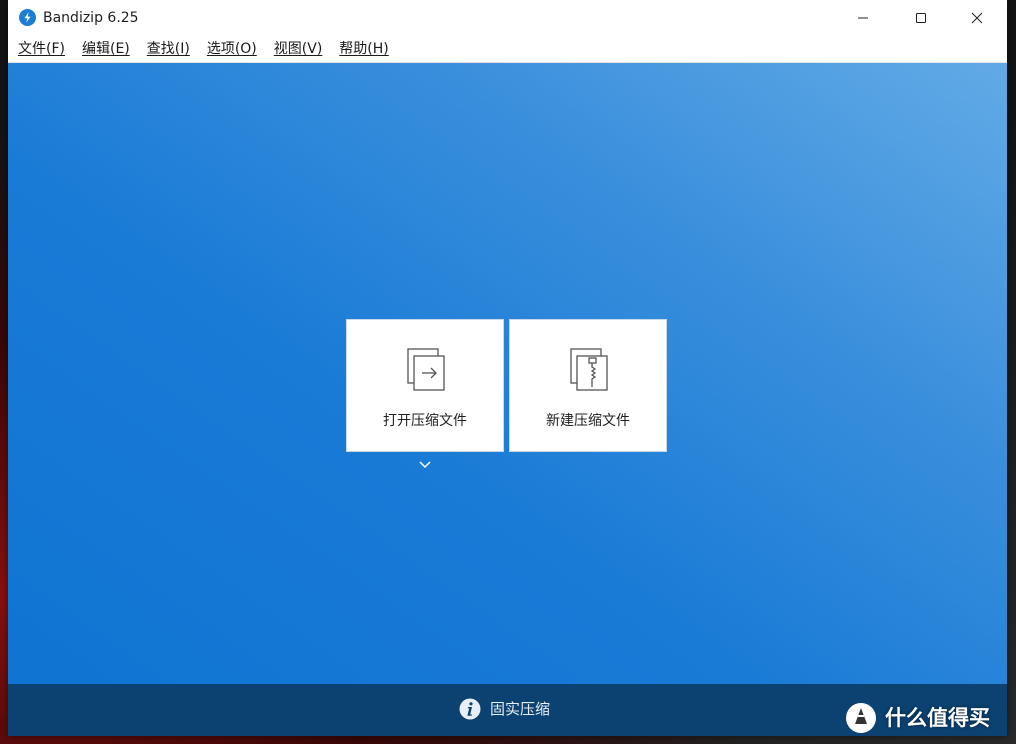 This screenshot has width=1016, height=744. Describe the element at coordinates (507, 49) in the screenshot. I see `menu-bar: 文件(F) 编辑(E) 查找(I) 选项(O) 视图(V) 帮助(H)` at that location.